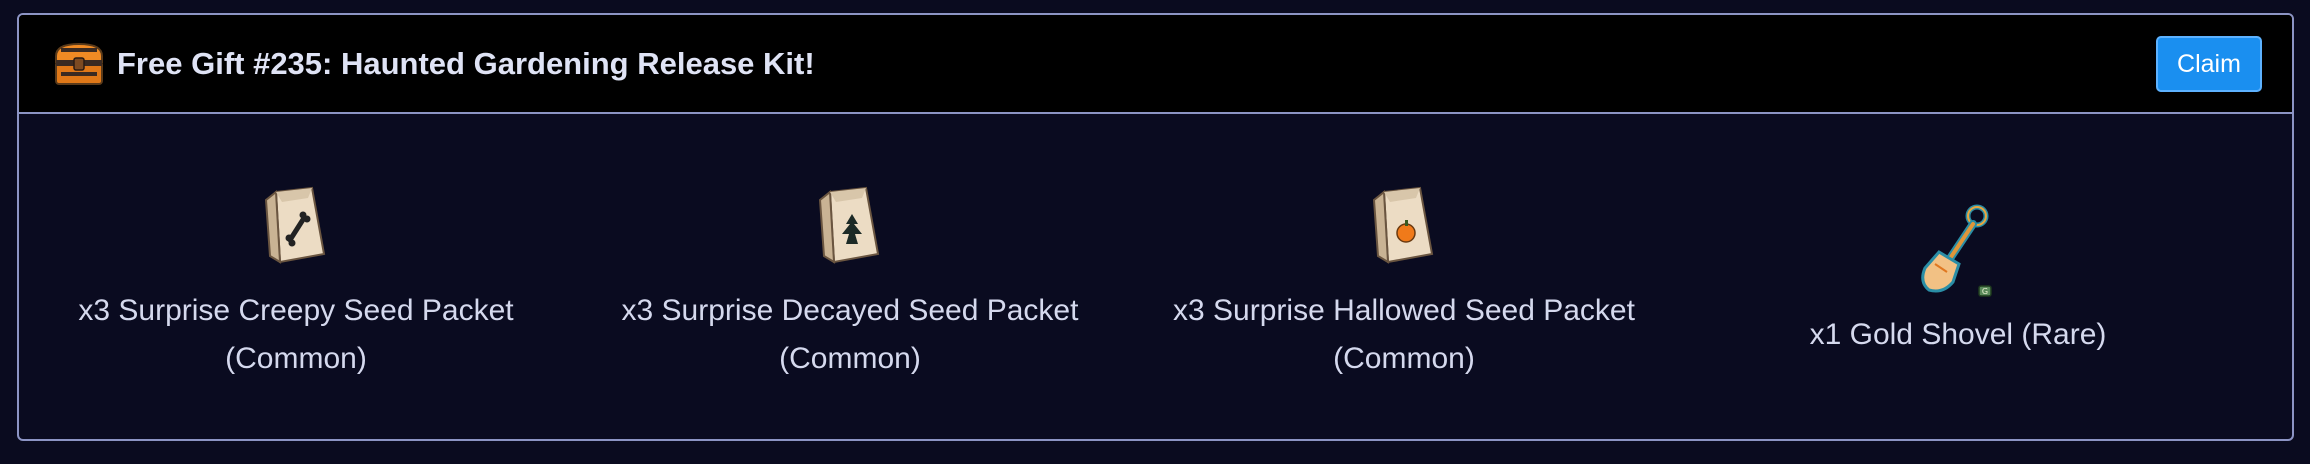  What do you see at coordinates (1404, 310) in the screenshot?
I see `reward-name: x3 Surprise Hallowed Seed Packet` at bounding box center [1404, 310].